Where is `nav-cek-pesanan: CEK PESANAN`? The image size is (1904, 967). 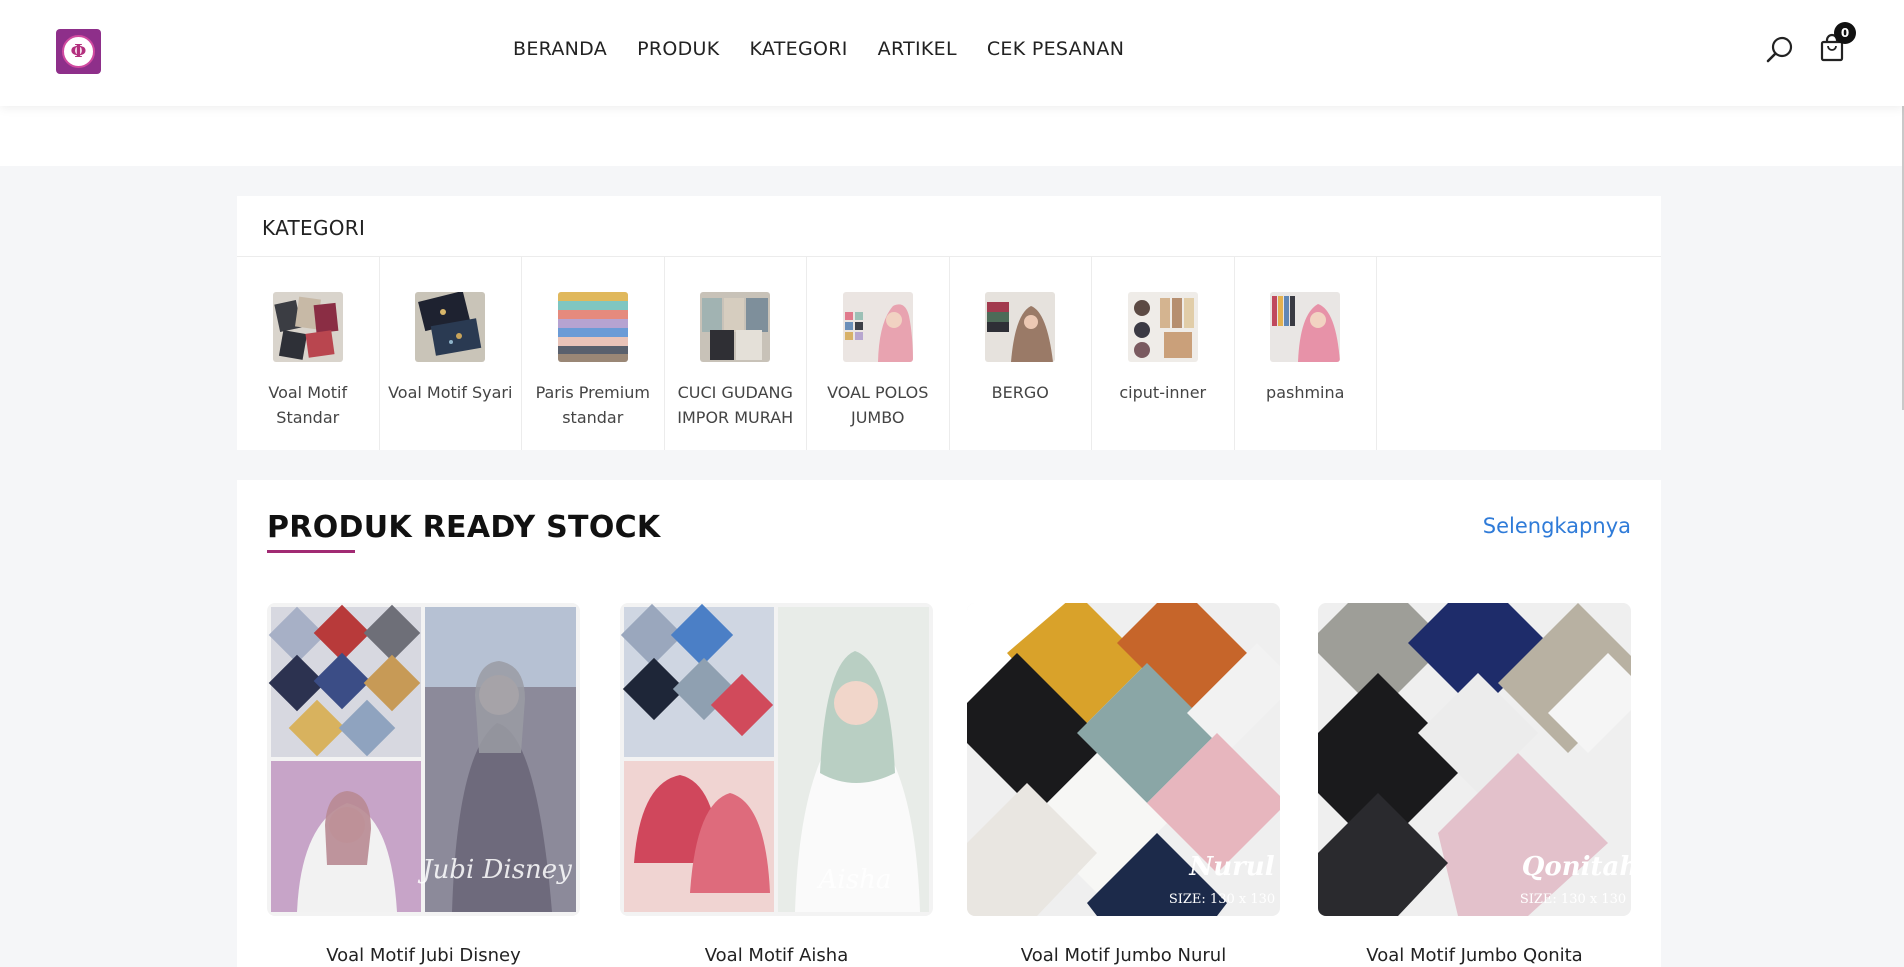
nav-cek-pesanan: CEK PESANAN is located at coordinates (1055, 49).